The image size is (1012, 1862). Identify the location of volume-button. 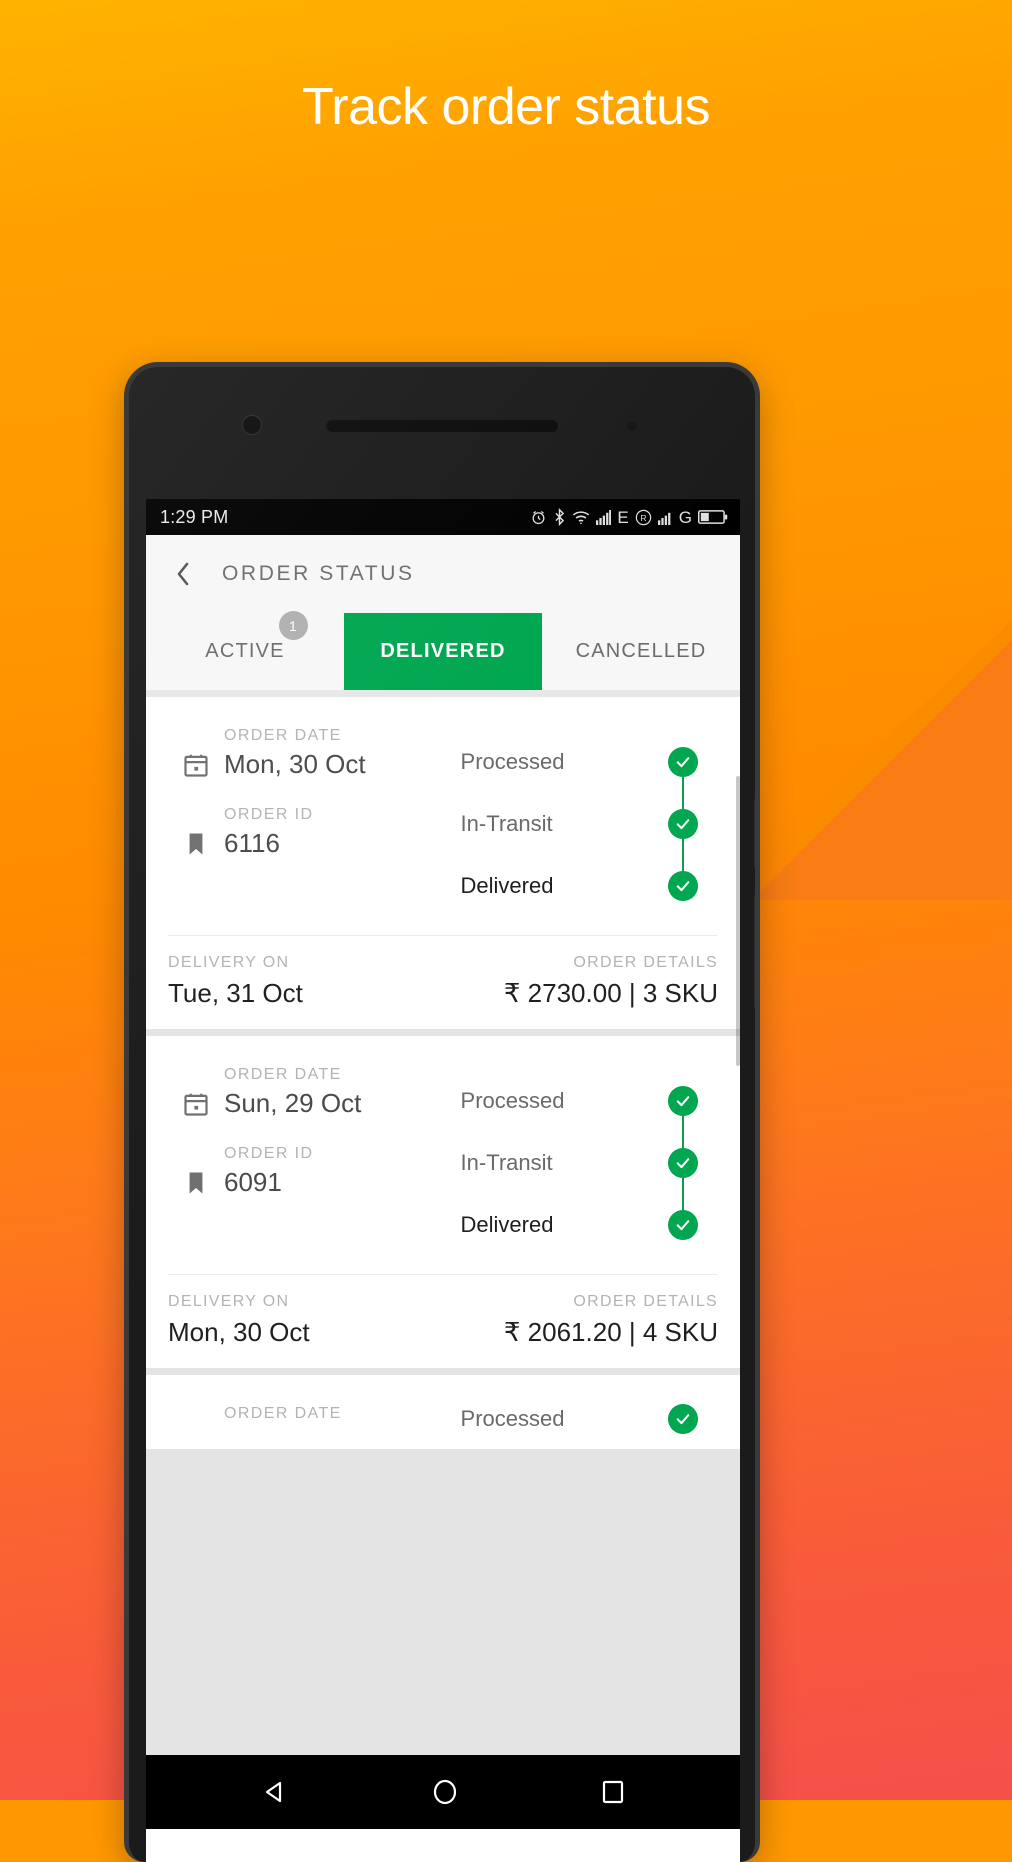
(754, 833).